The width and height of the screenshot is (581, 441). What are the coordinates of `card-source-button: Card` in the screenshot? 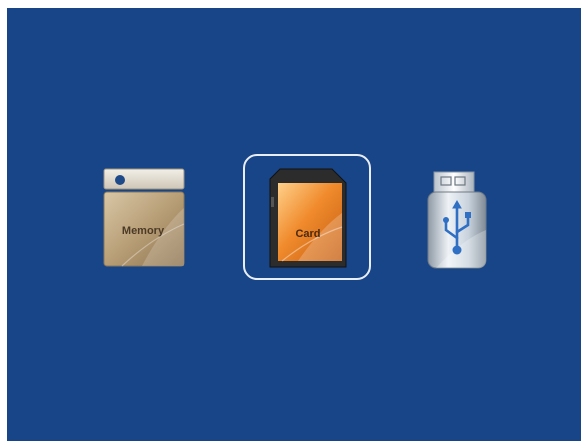 It's located at (308, 218).